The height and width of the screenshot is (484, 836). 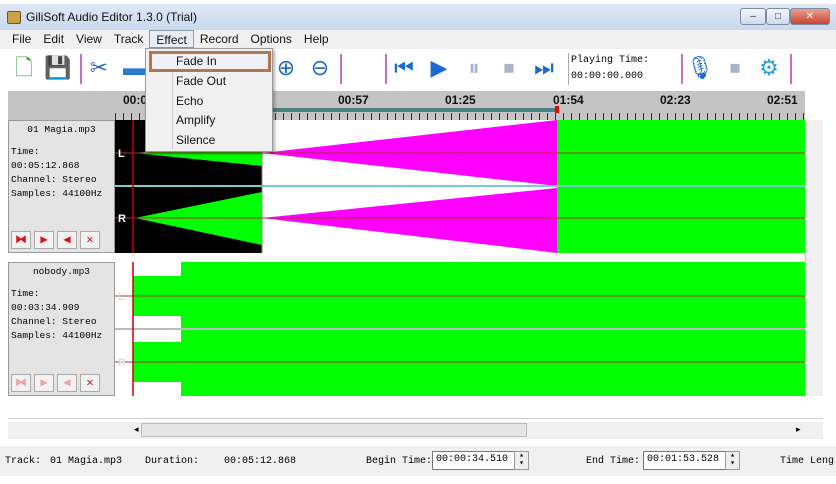 What do you see at coordinates (700, 68) in the screenshot?
I see `microphone-icon: 🎙` at bounding box center [700, 68].